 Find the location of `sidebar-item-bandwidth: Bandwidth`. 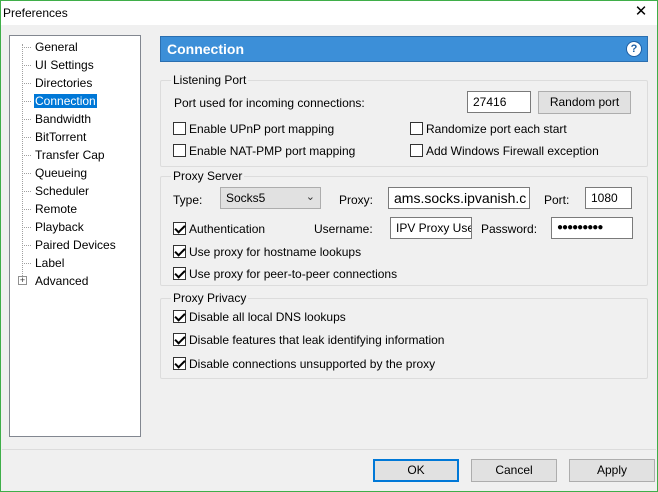

sidebar-item-bandwidth: Bandwidth is located at coordinates (76, 119).